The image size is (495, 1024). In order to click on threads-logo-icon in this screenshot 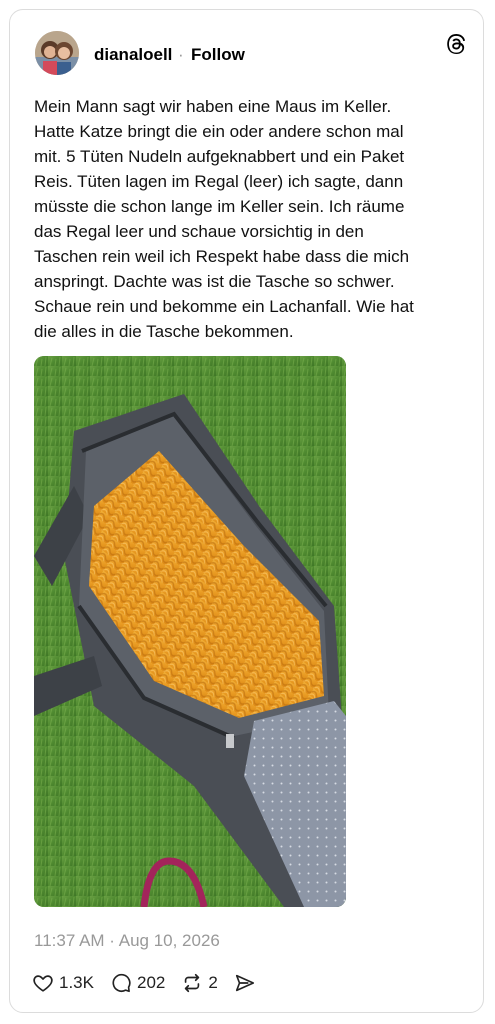, I will do `click(456, 44)`.